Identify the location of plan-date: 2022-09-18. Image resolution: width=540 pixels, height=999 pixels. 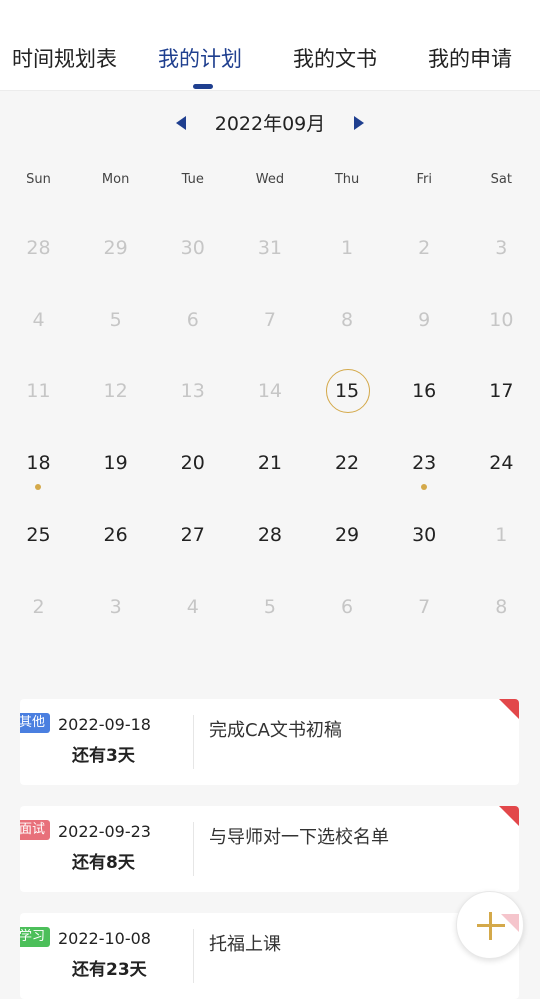
(104, 724).